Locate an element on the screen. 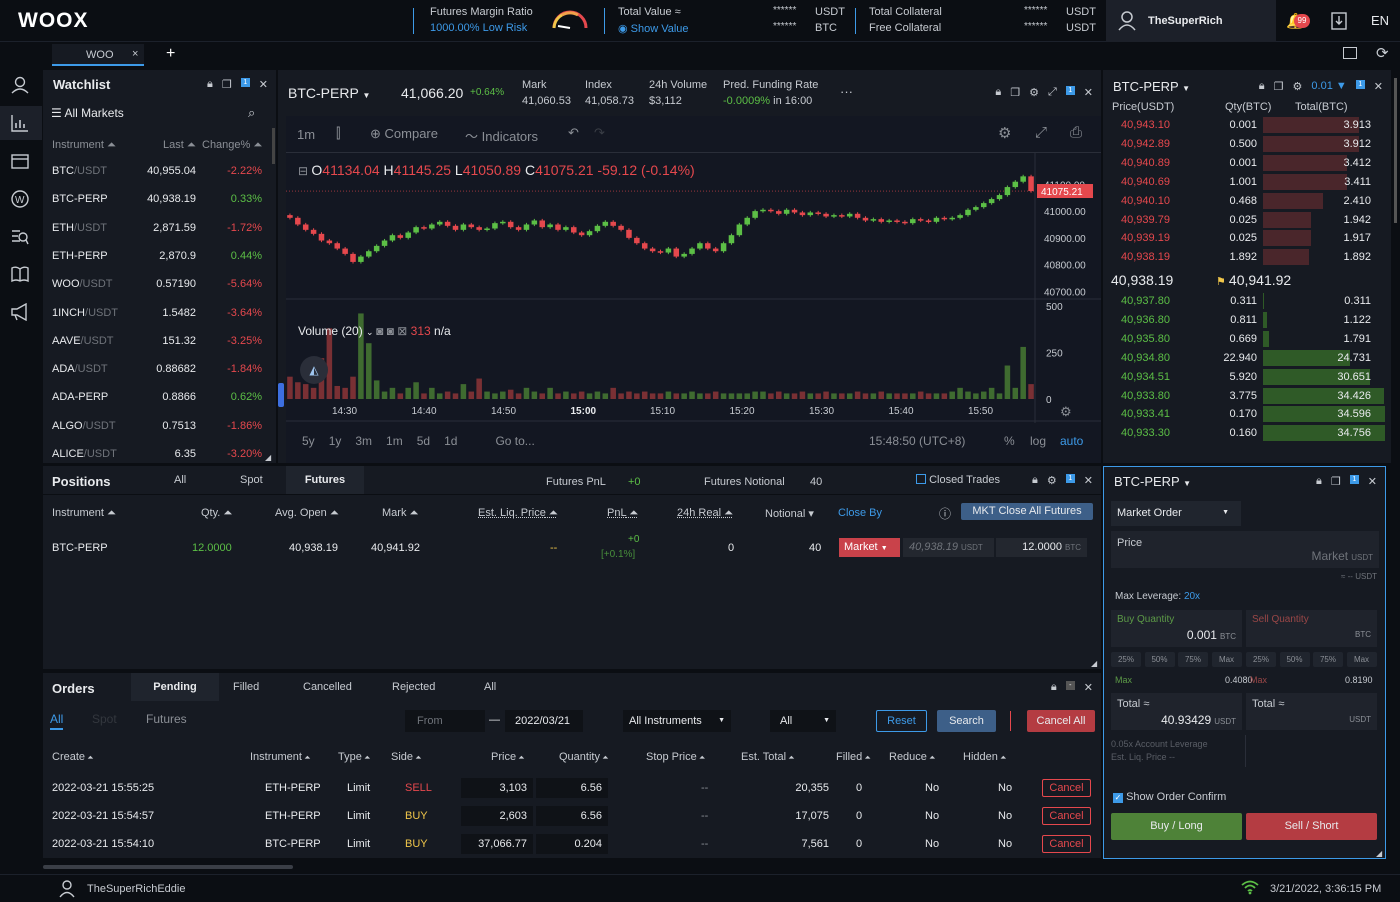  close-tab-icon: × is located at coordinates (135, 54).